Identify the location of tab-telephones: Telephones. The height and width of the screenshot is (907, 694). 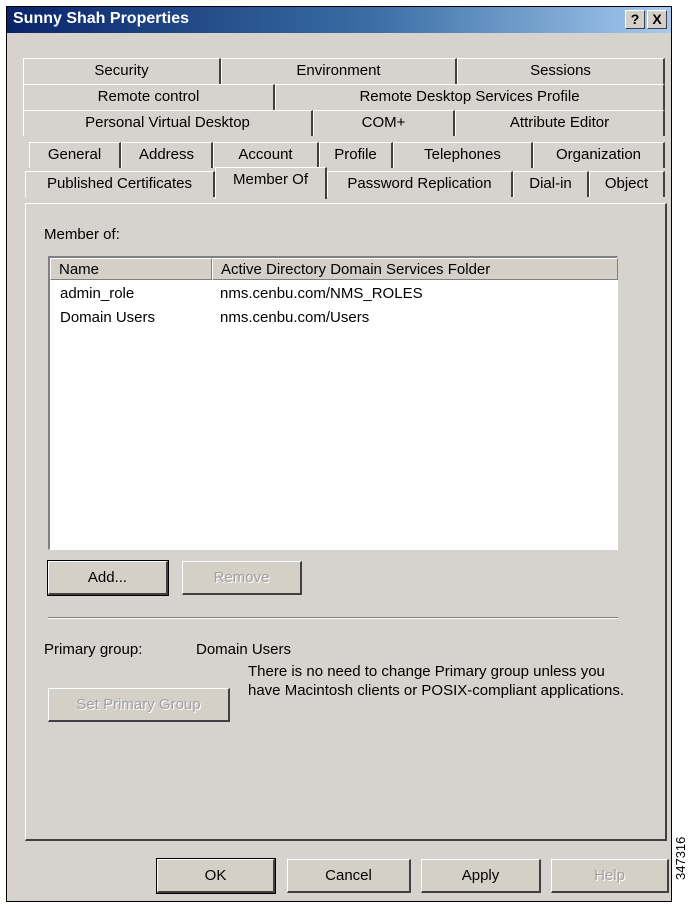
(463, 155).